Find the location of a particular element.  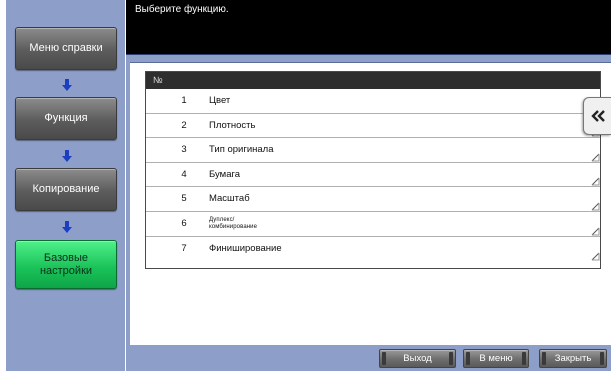

nav-function-label: Функция is located at coordinates (66, 118).